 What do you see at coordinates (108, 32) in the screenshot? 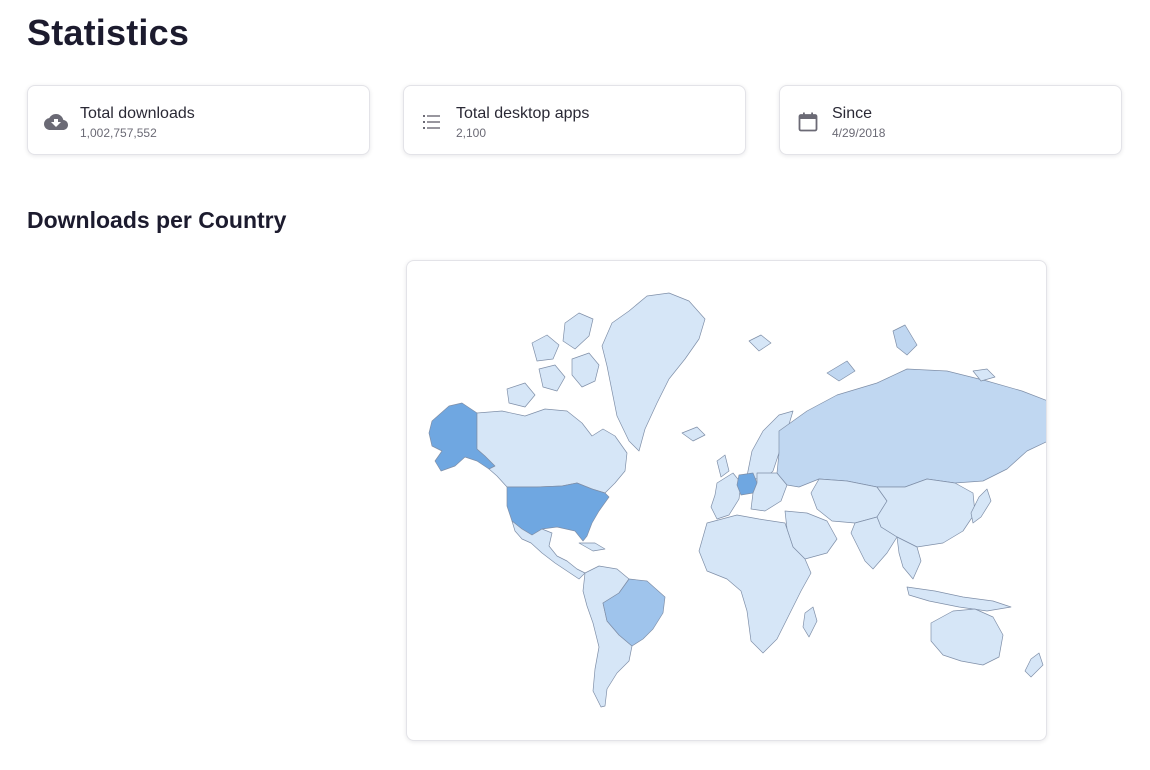
I see `page-title: Statistics` at bounding box center [108, 32].